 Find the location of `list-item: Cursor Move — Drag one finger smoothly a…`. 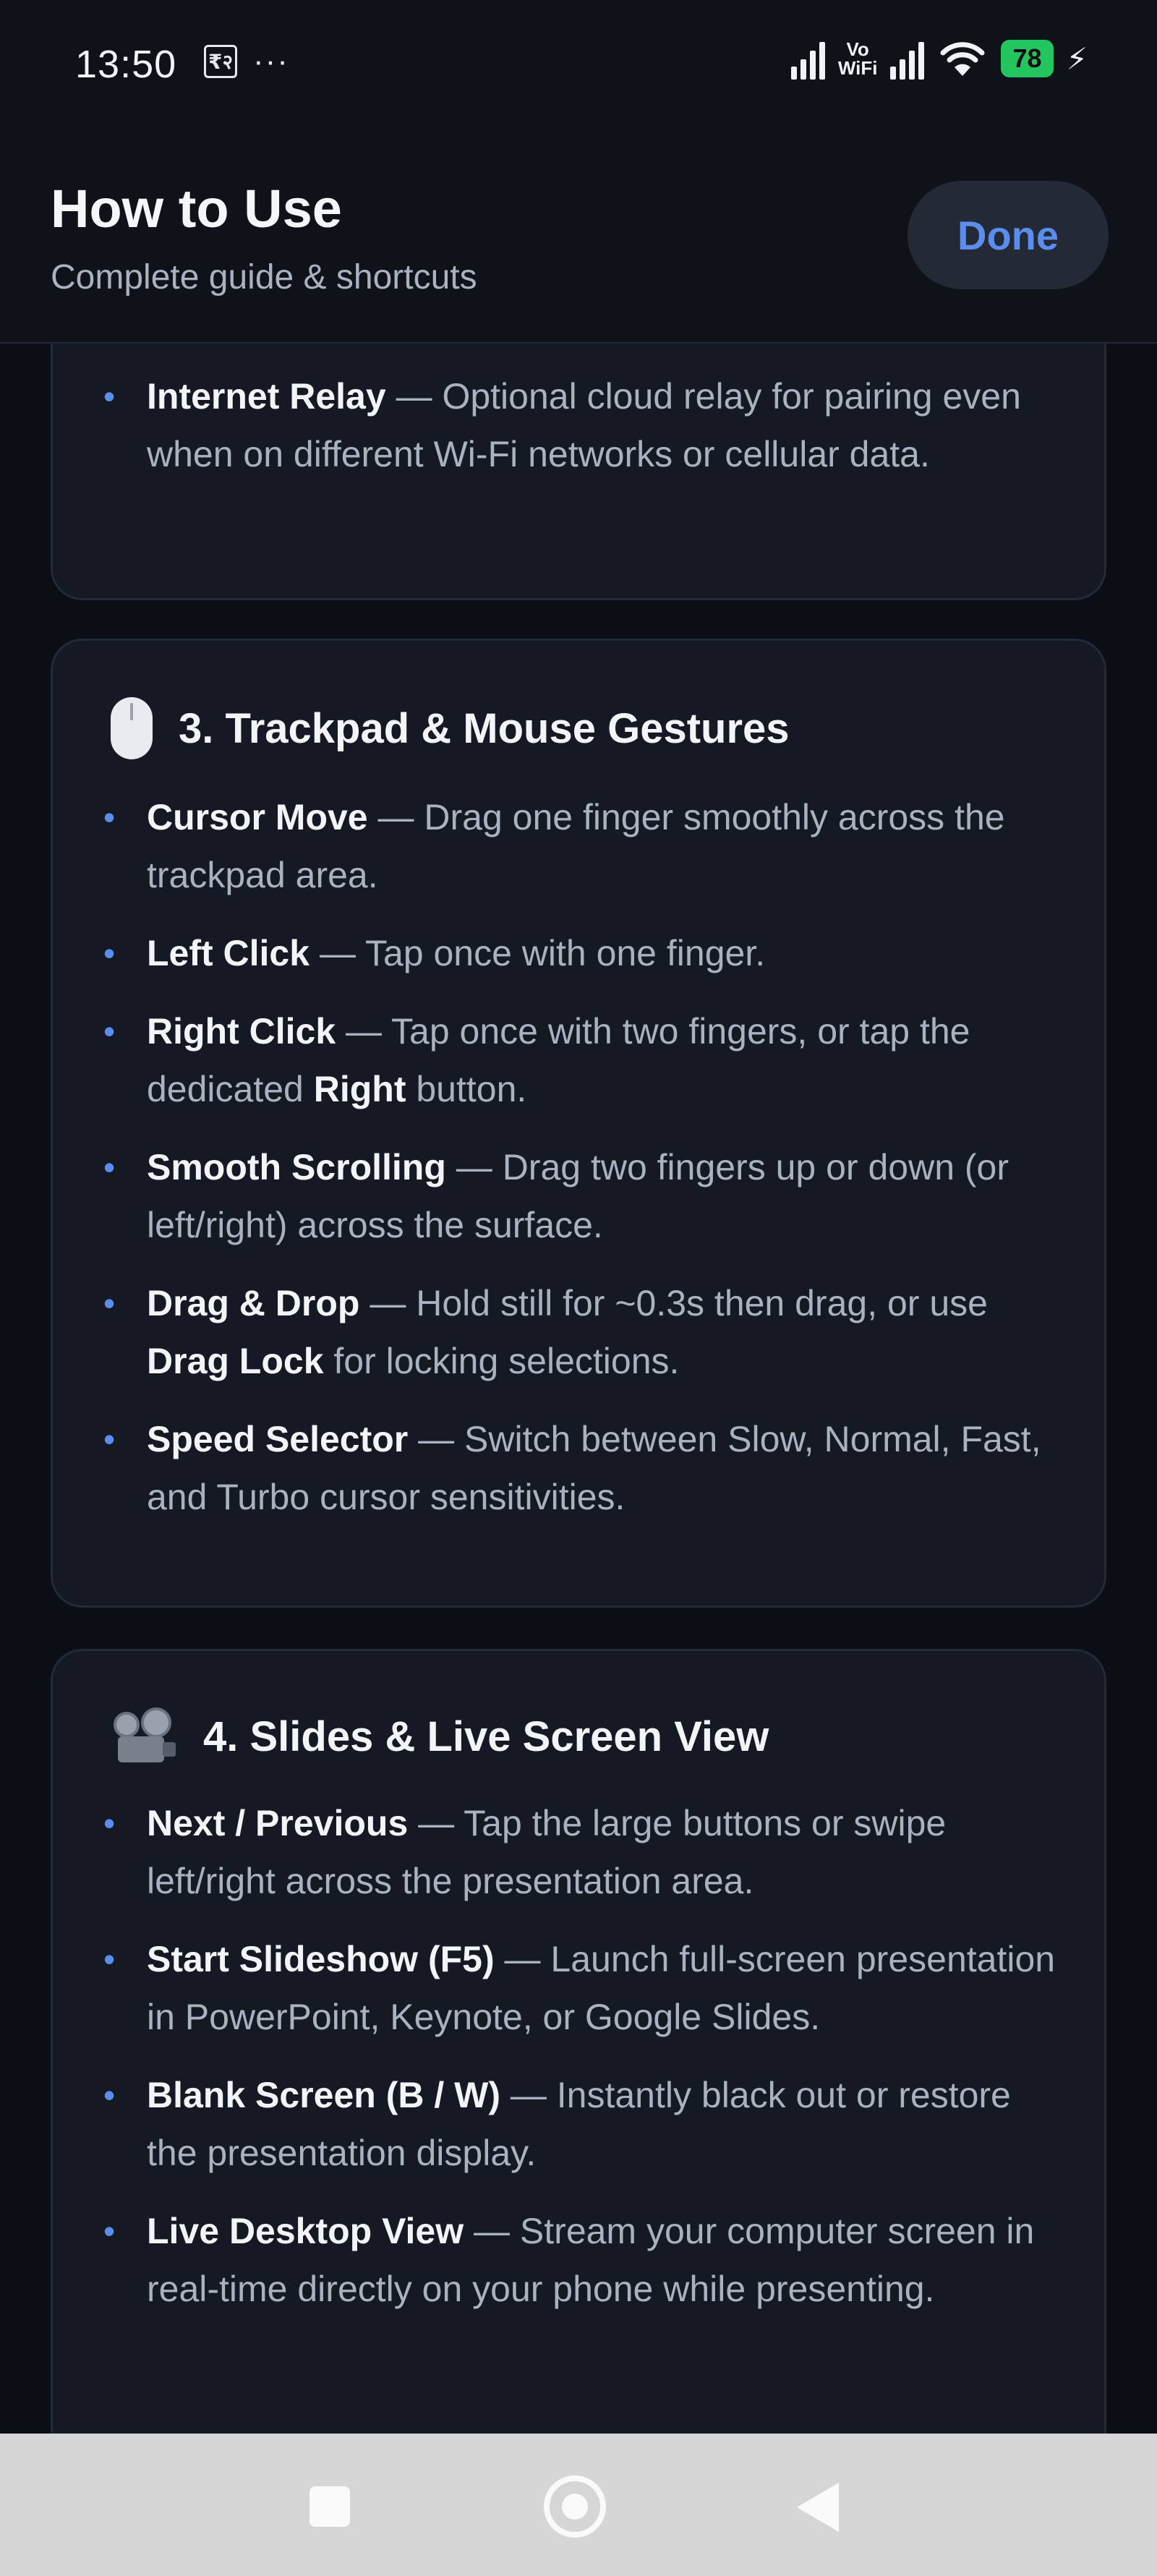

list-item: Cursor Move — Drag one finger smoothly a… is located at coordinates (578, 846).